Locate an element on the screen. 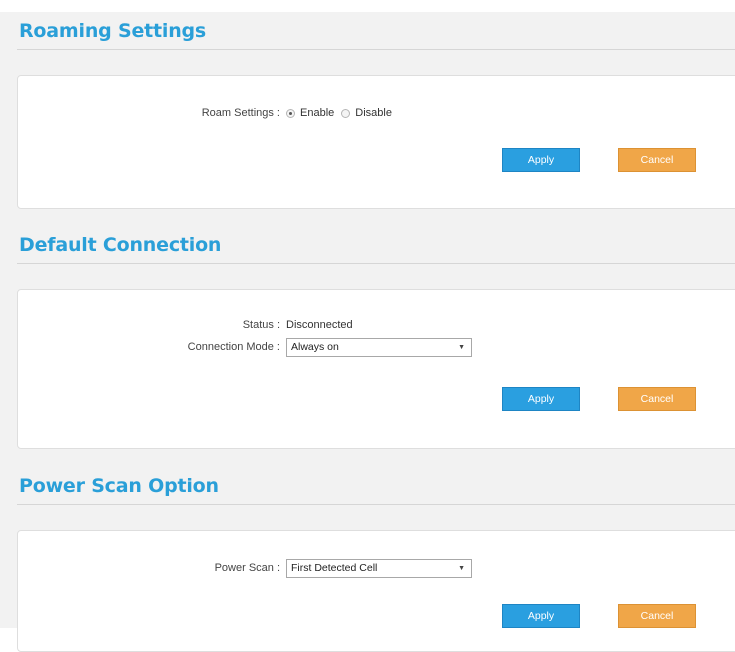 Image resolution: width=735 pixels, height=652 pixels. roam-settings-label: Roam Settings : is located at coordinates (240, 113).